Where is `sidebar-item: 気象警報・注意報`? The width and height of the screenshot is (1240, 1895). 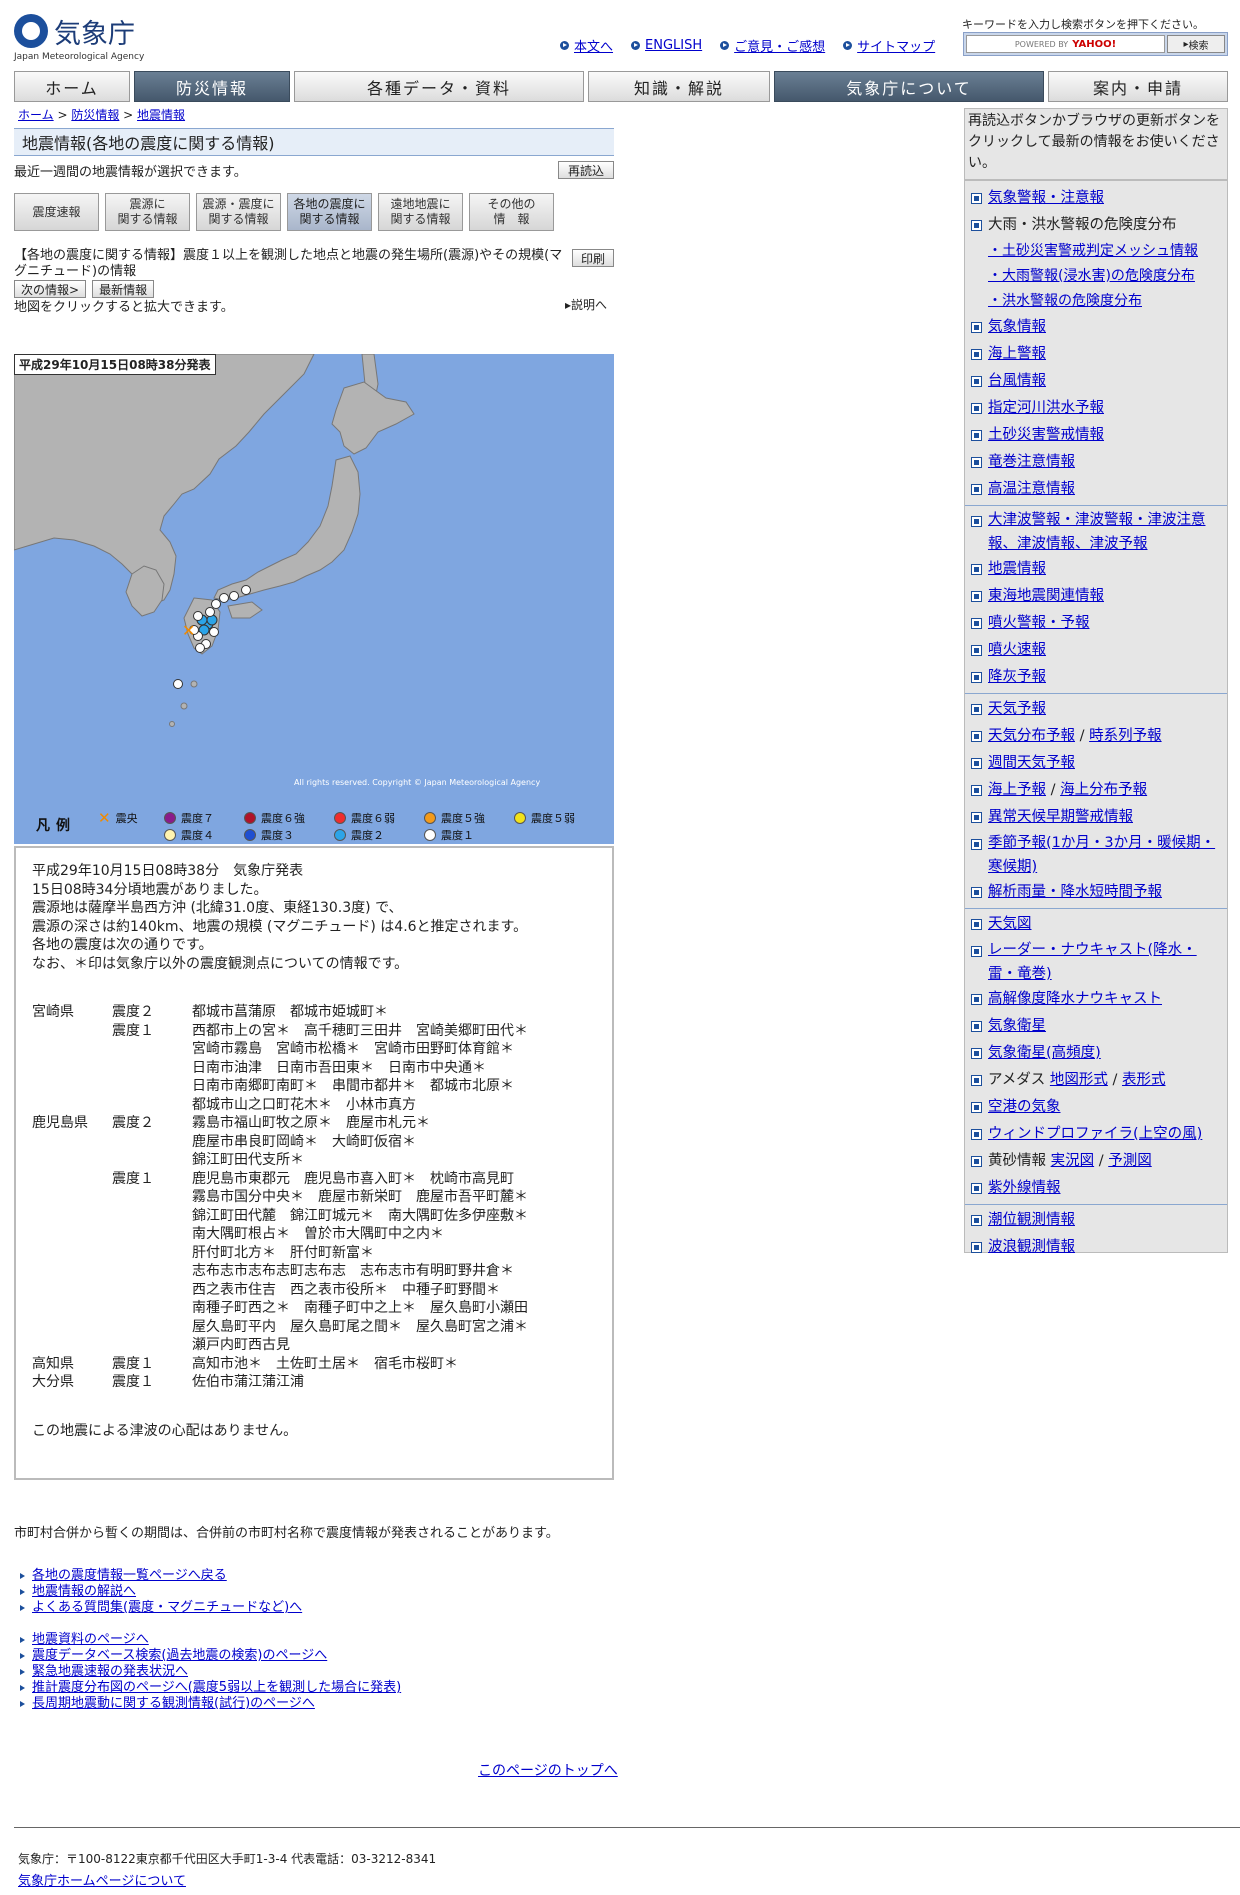
sidebar-item: 気象警報・注意報 is located at coordinates (1096, 198).